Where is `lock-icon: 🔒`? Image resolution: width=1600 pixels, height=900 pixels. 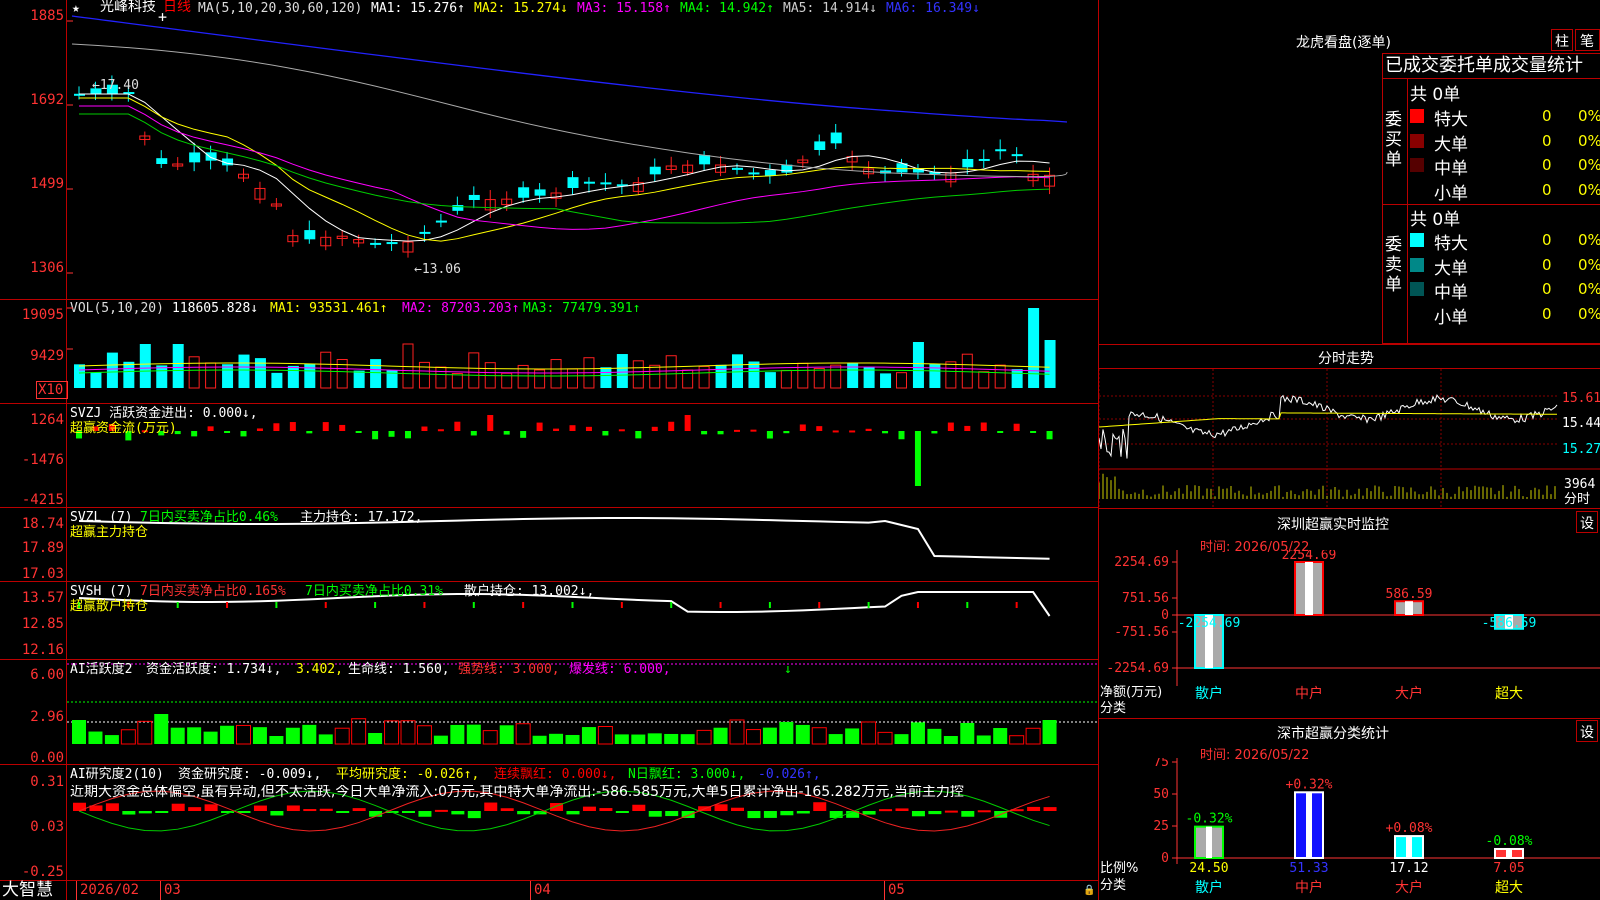 lock-icon: 🔒 is located at coordinates (1089, 890).